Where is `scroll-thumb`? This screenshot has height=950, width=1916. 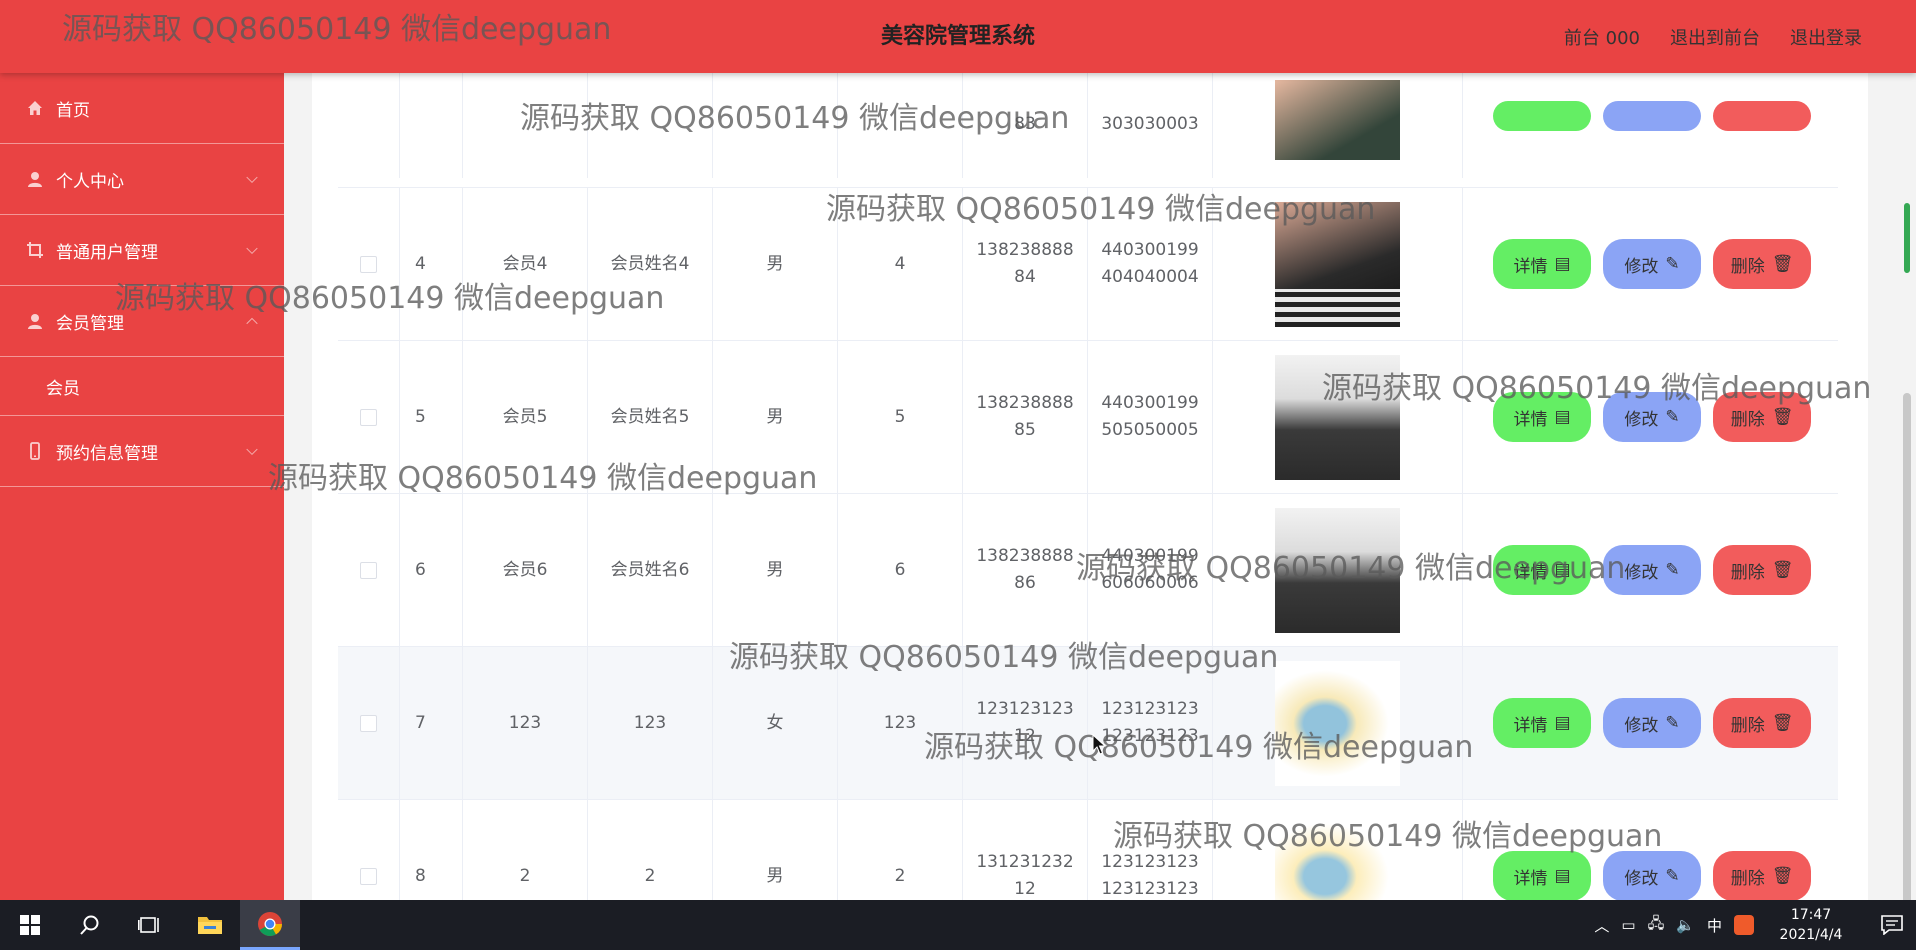
scroll-thumb is located at coordinates (1907, 658).